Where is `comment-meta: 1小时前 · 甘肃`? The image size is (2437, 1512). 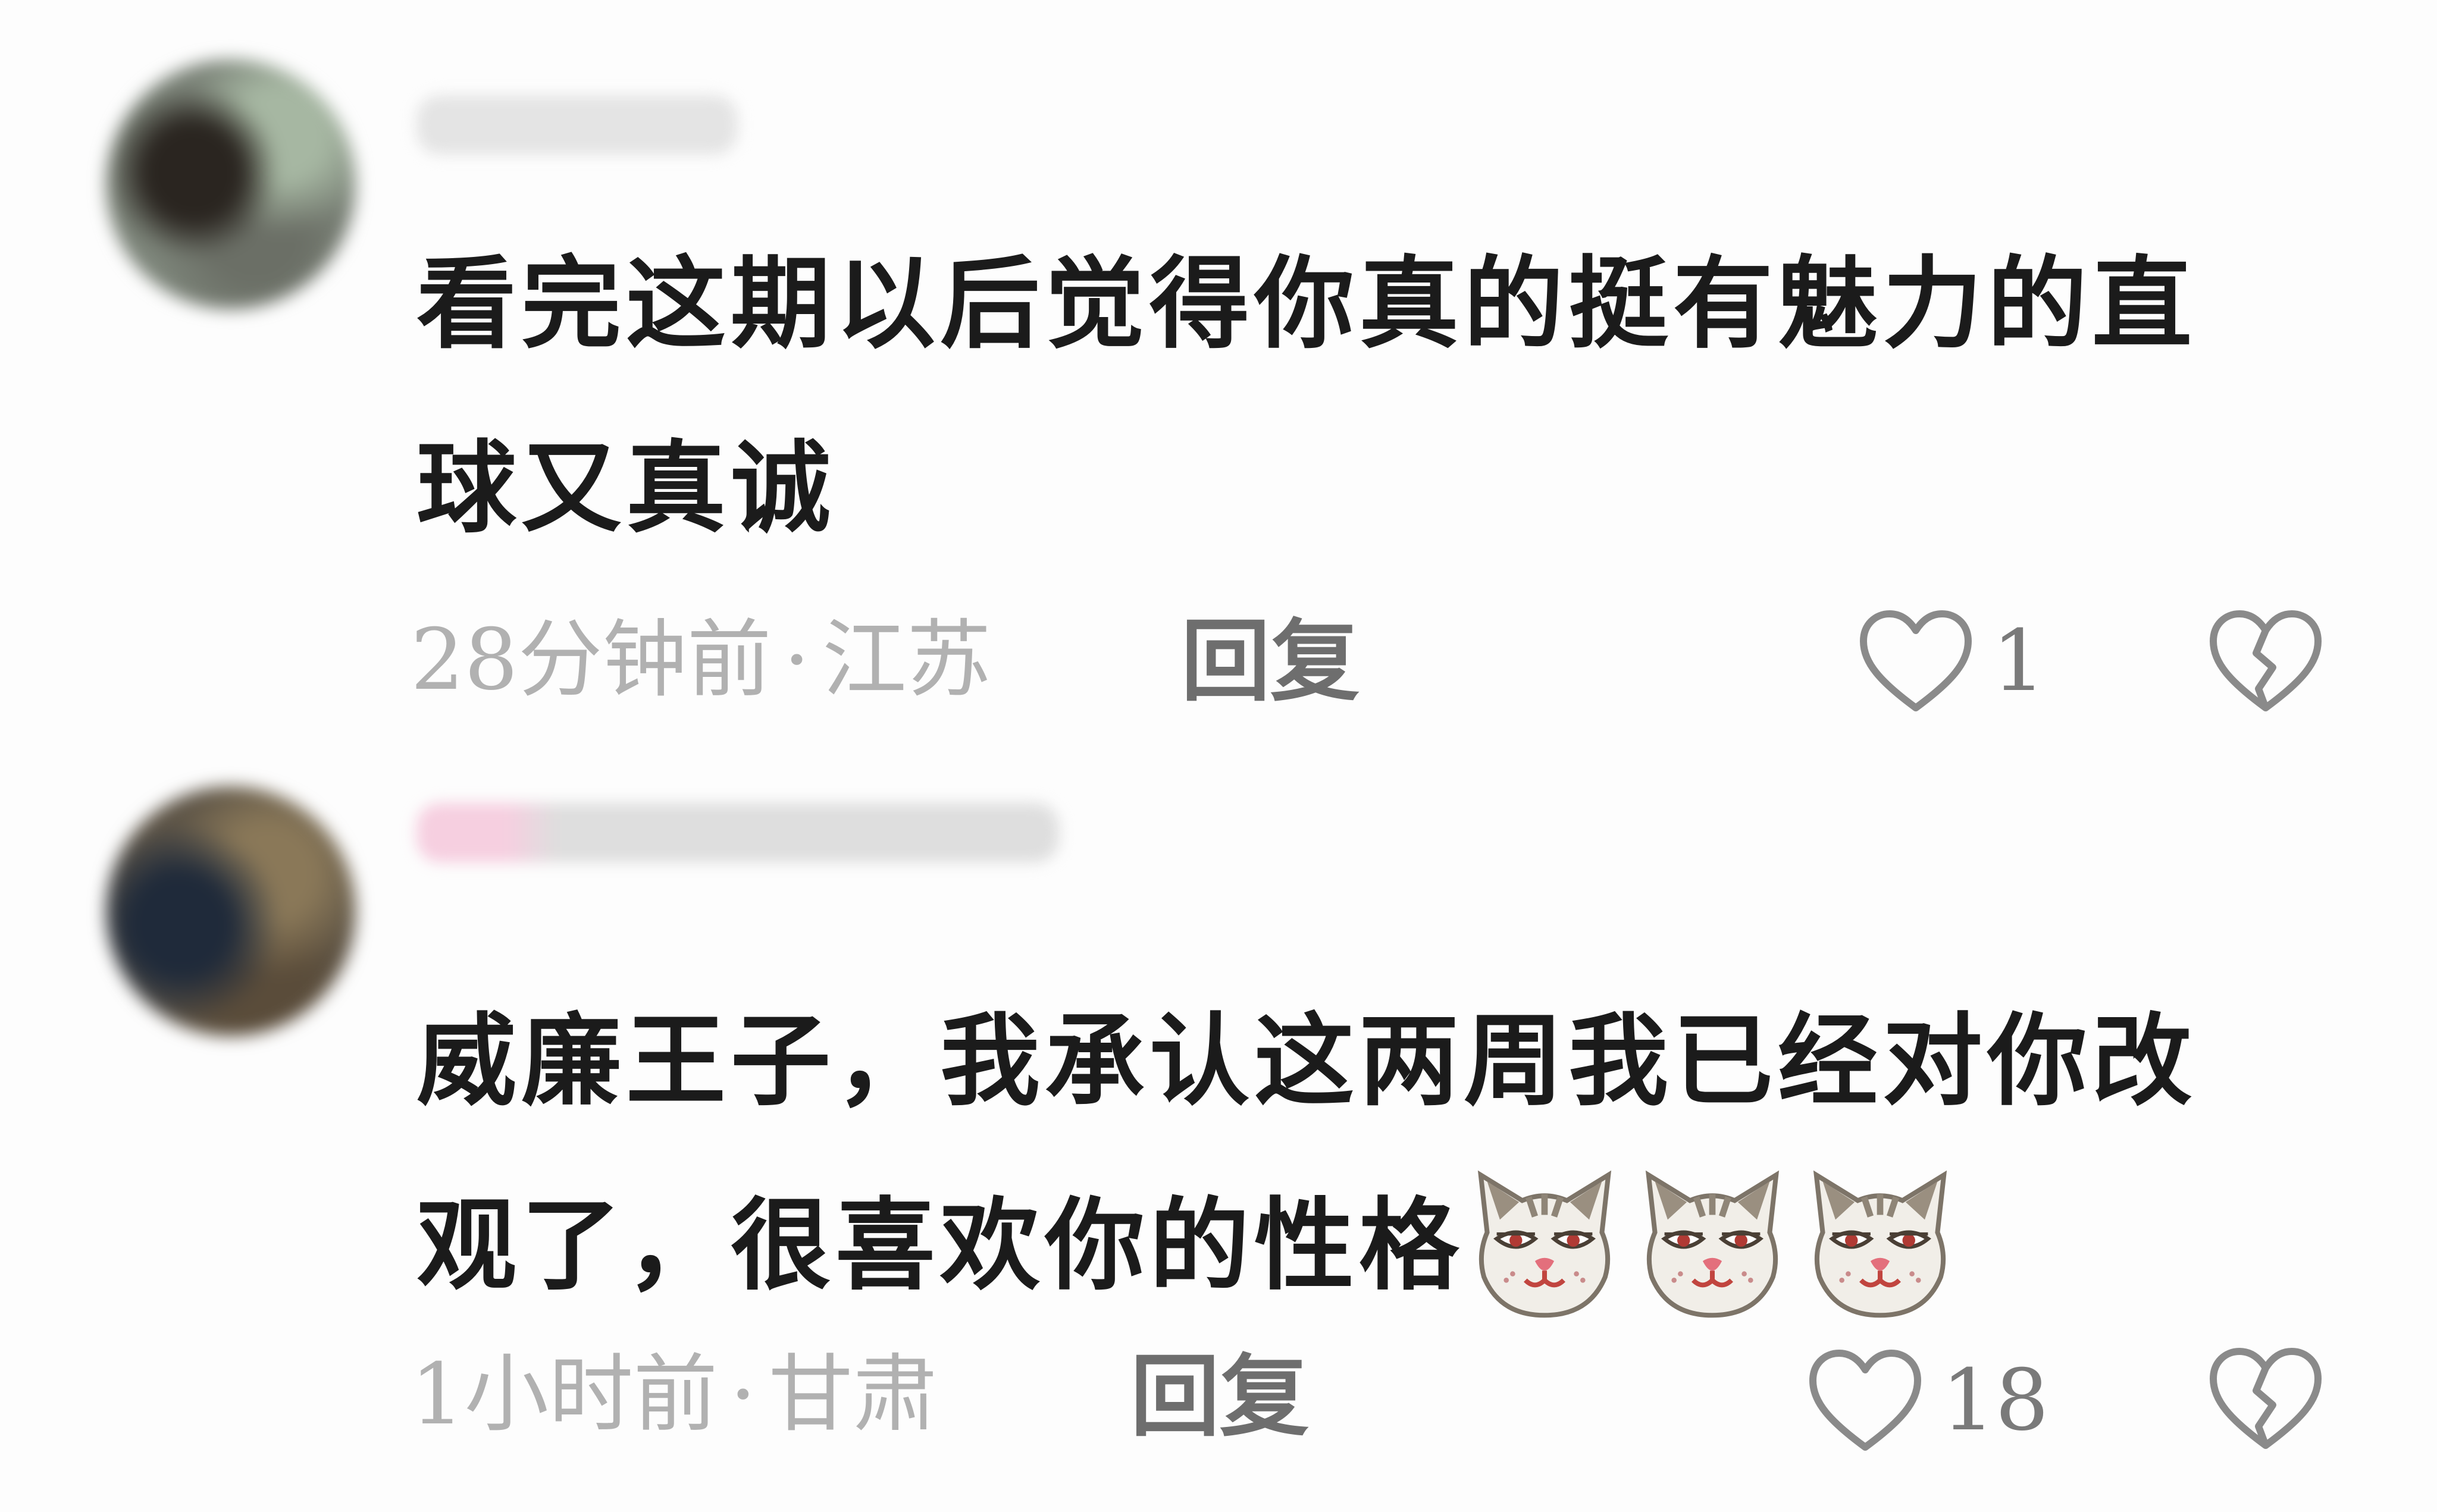 comment-meta: 1小时前 · 甘肃 is located at coordinates (674, 1394).